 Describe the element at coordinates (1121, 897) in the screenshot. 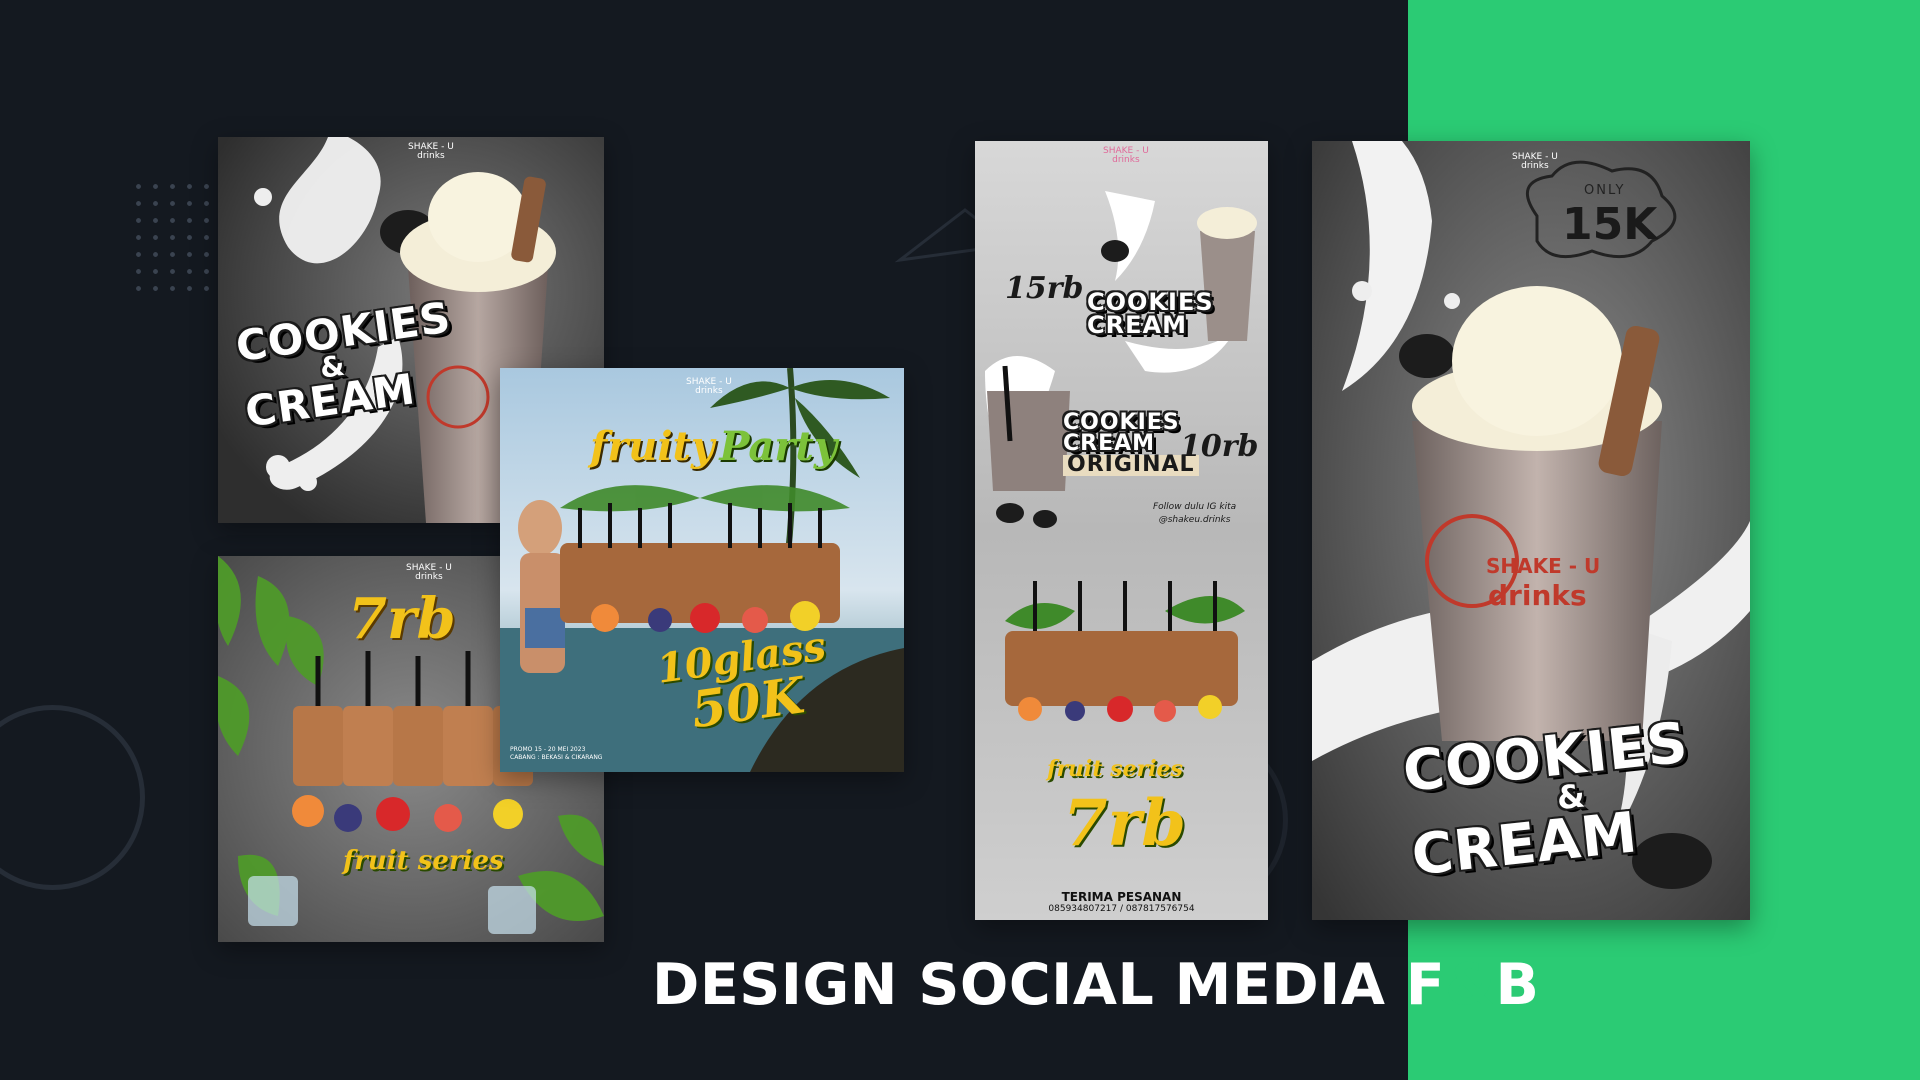

I see `order-label: TERIMA PESANAN` at that location.